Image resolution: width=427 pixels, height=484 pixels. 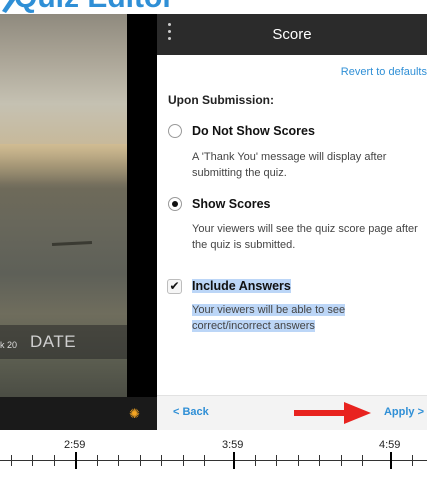 What do you see at coordinates (9, 345) in the screenshot?
I see `lower-third-small-text: k 20` at bounding box center [9, 345].